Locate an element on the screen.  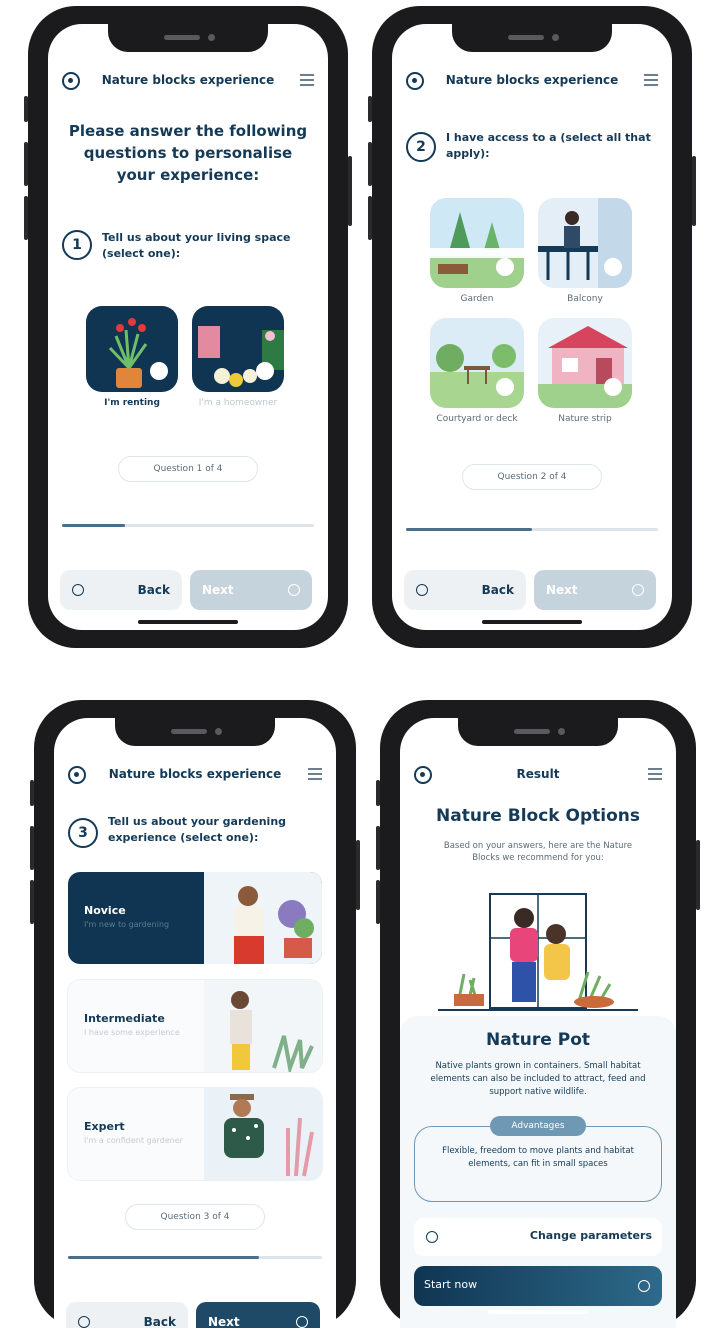
option-novice: Novice I'm new to gardening is located at coordinates (195, 918).